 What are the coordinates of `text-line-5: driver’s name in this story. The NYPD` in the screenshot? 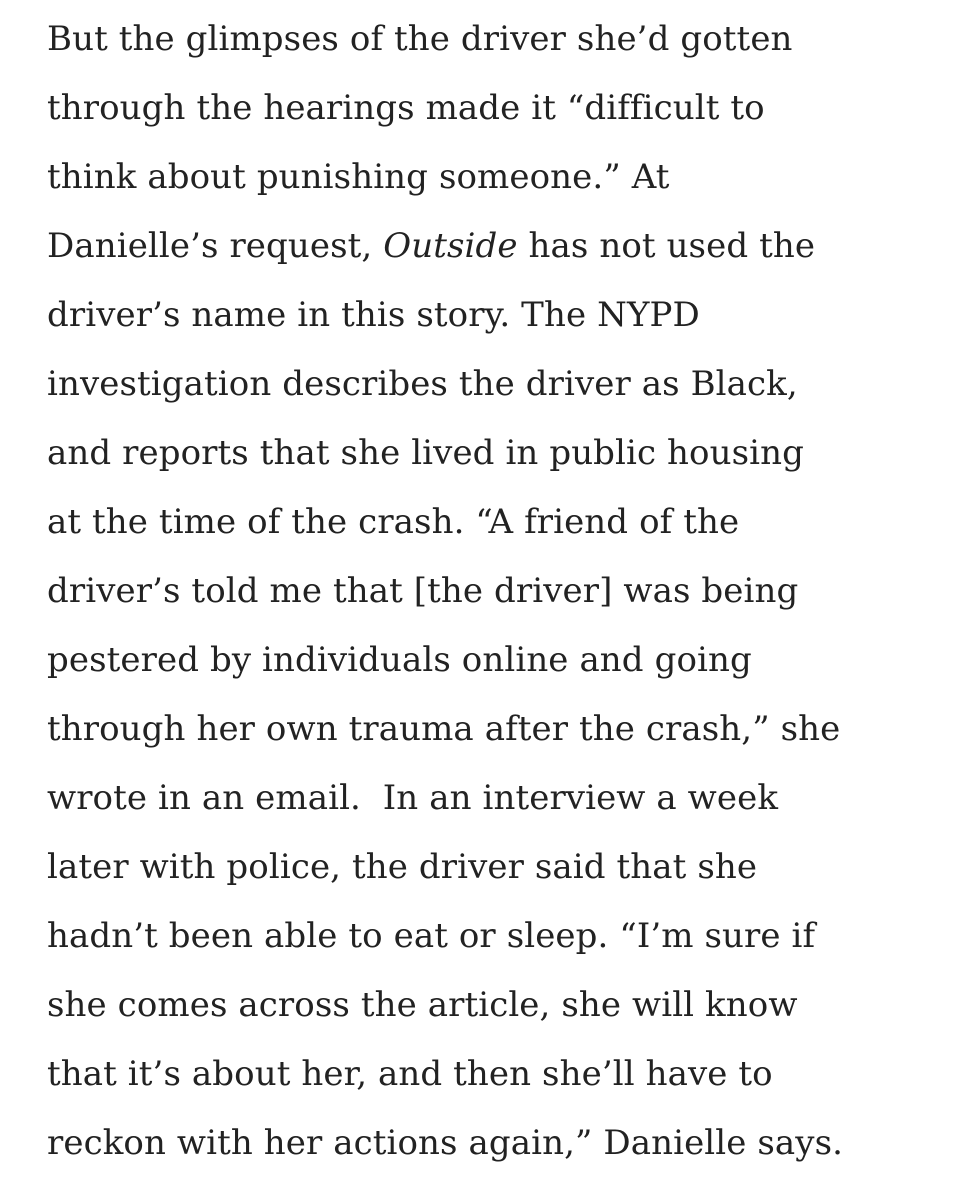 It's located at (504, 315).